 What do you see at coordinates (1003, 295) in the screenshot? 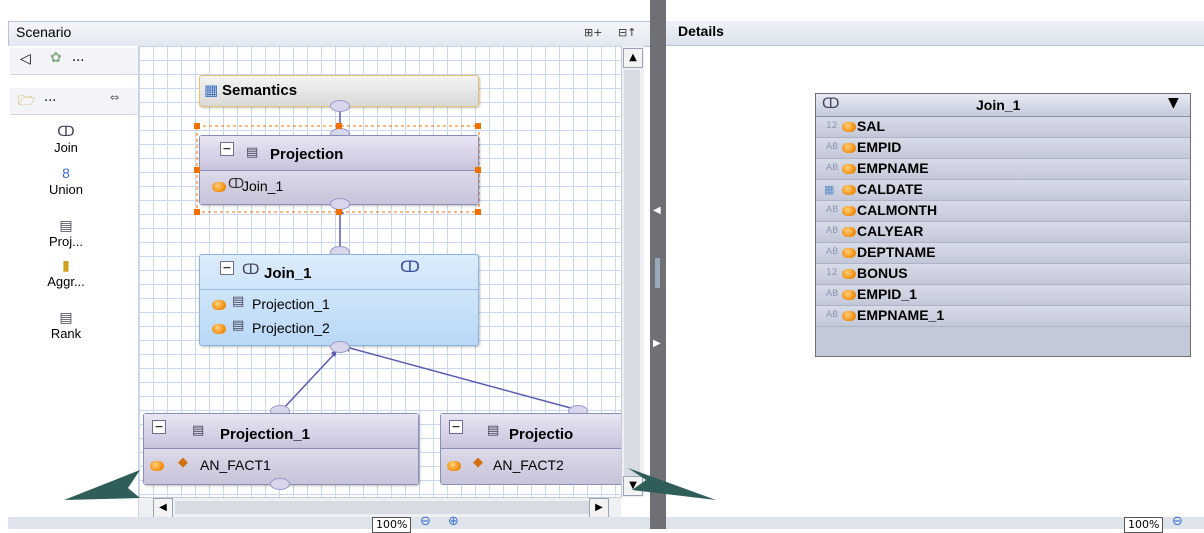
I see `attribute-row: AB EMPID_1` at bounding box center [1003, 295].